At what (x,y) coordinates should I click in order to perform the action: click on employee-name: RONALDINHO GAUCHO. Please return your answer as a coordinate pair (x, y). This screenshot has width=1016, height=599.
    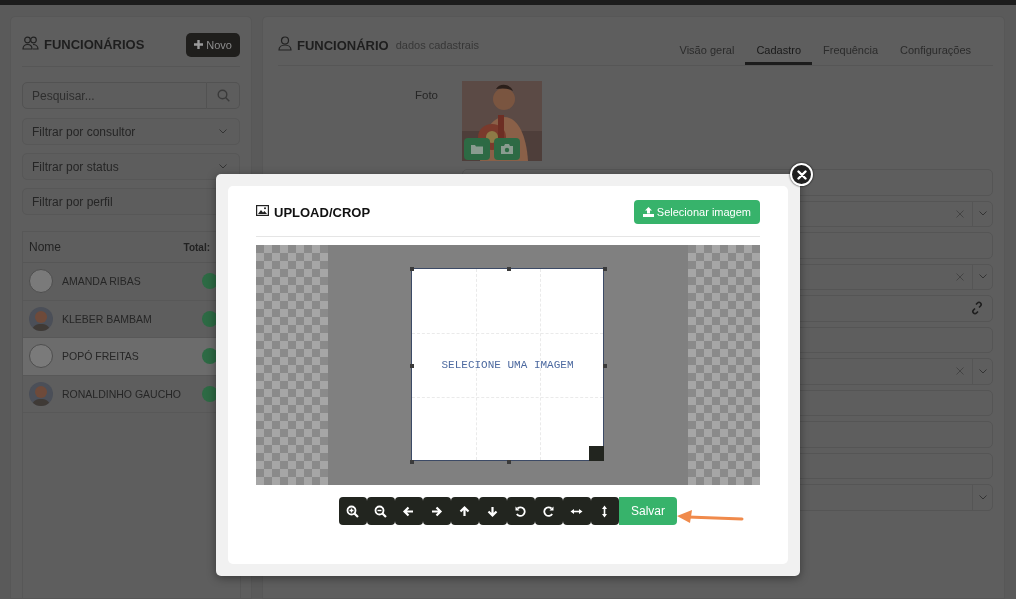
    Looking at the image, I should click on (122, 393).